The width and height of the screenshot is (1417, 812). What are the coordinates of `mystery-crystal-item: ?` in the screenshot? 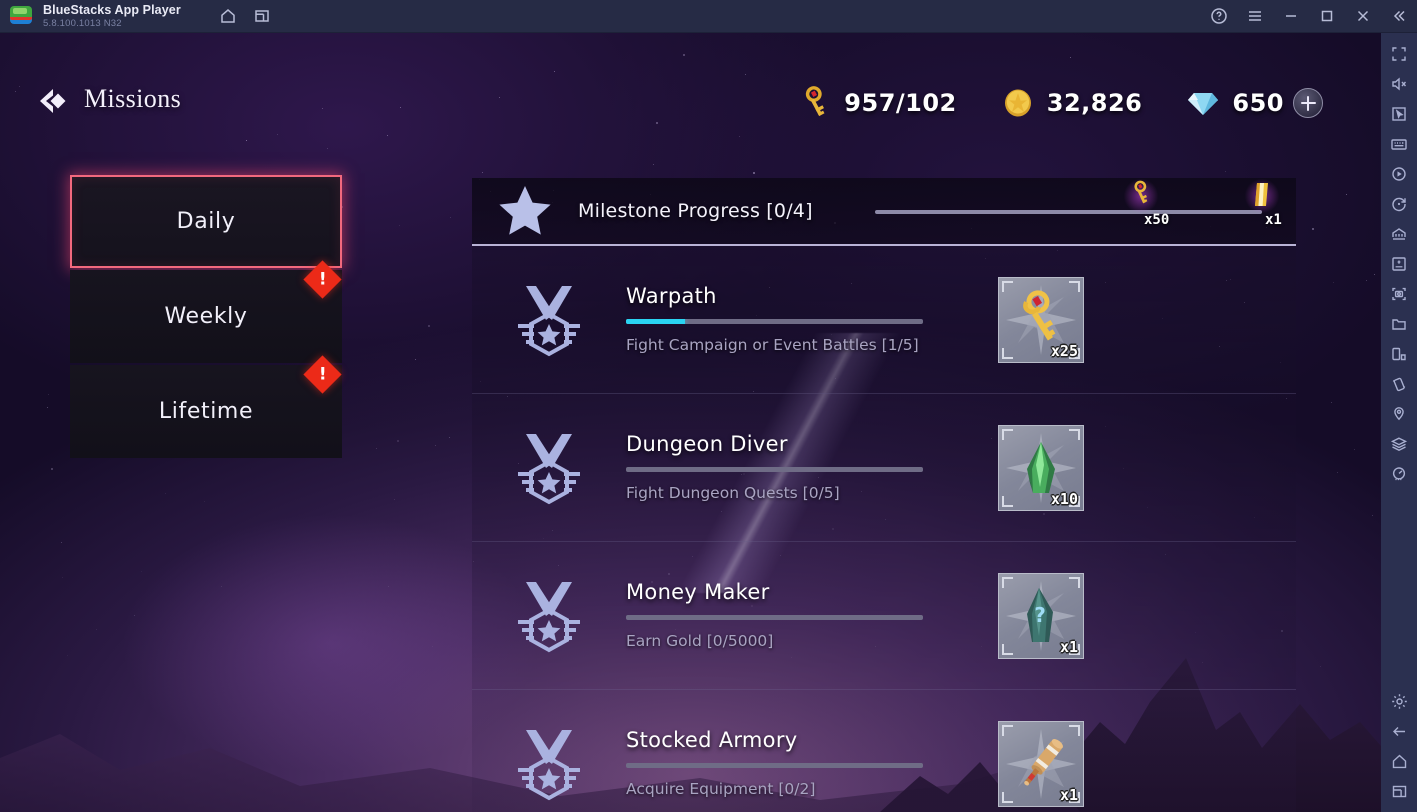 It's located at (1040, 614).